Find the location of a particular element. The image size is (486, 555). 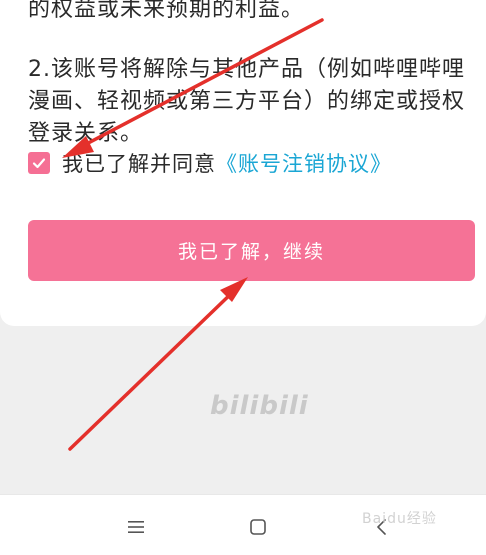

agreement-link: 《账号注销协议》 is located at coordinates (304, 163).